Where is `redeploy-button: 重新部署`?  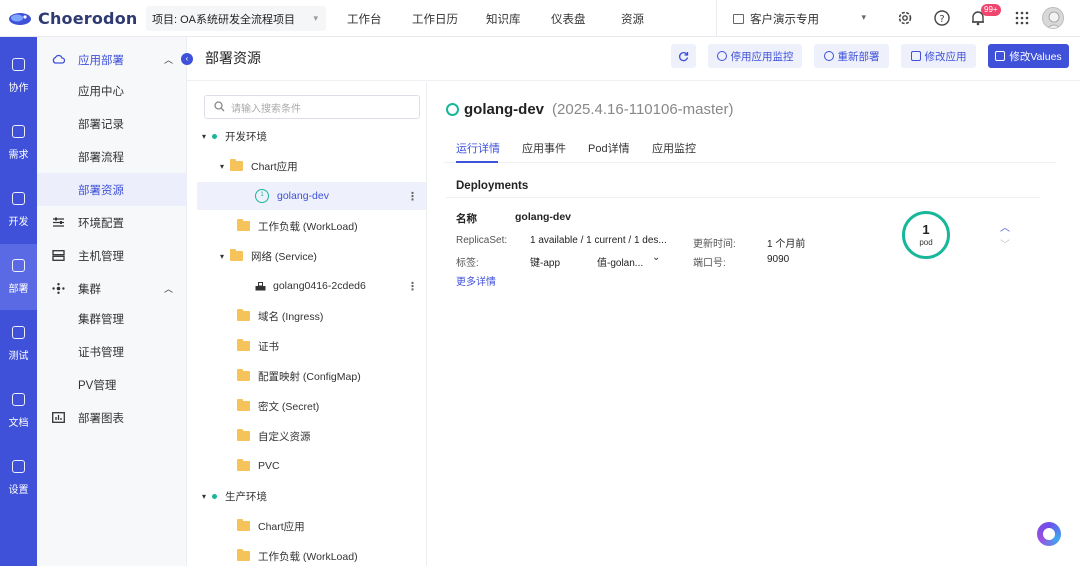 redeploy-button: 重新部署 is located at coordinates (851, 56).